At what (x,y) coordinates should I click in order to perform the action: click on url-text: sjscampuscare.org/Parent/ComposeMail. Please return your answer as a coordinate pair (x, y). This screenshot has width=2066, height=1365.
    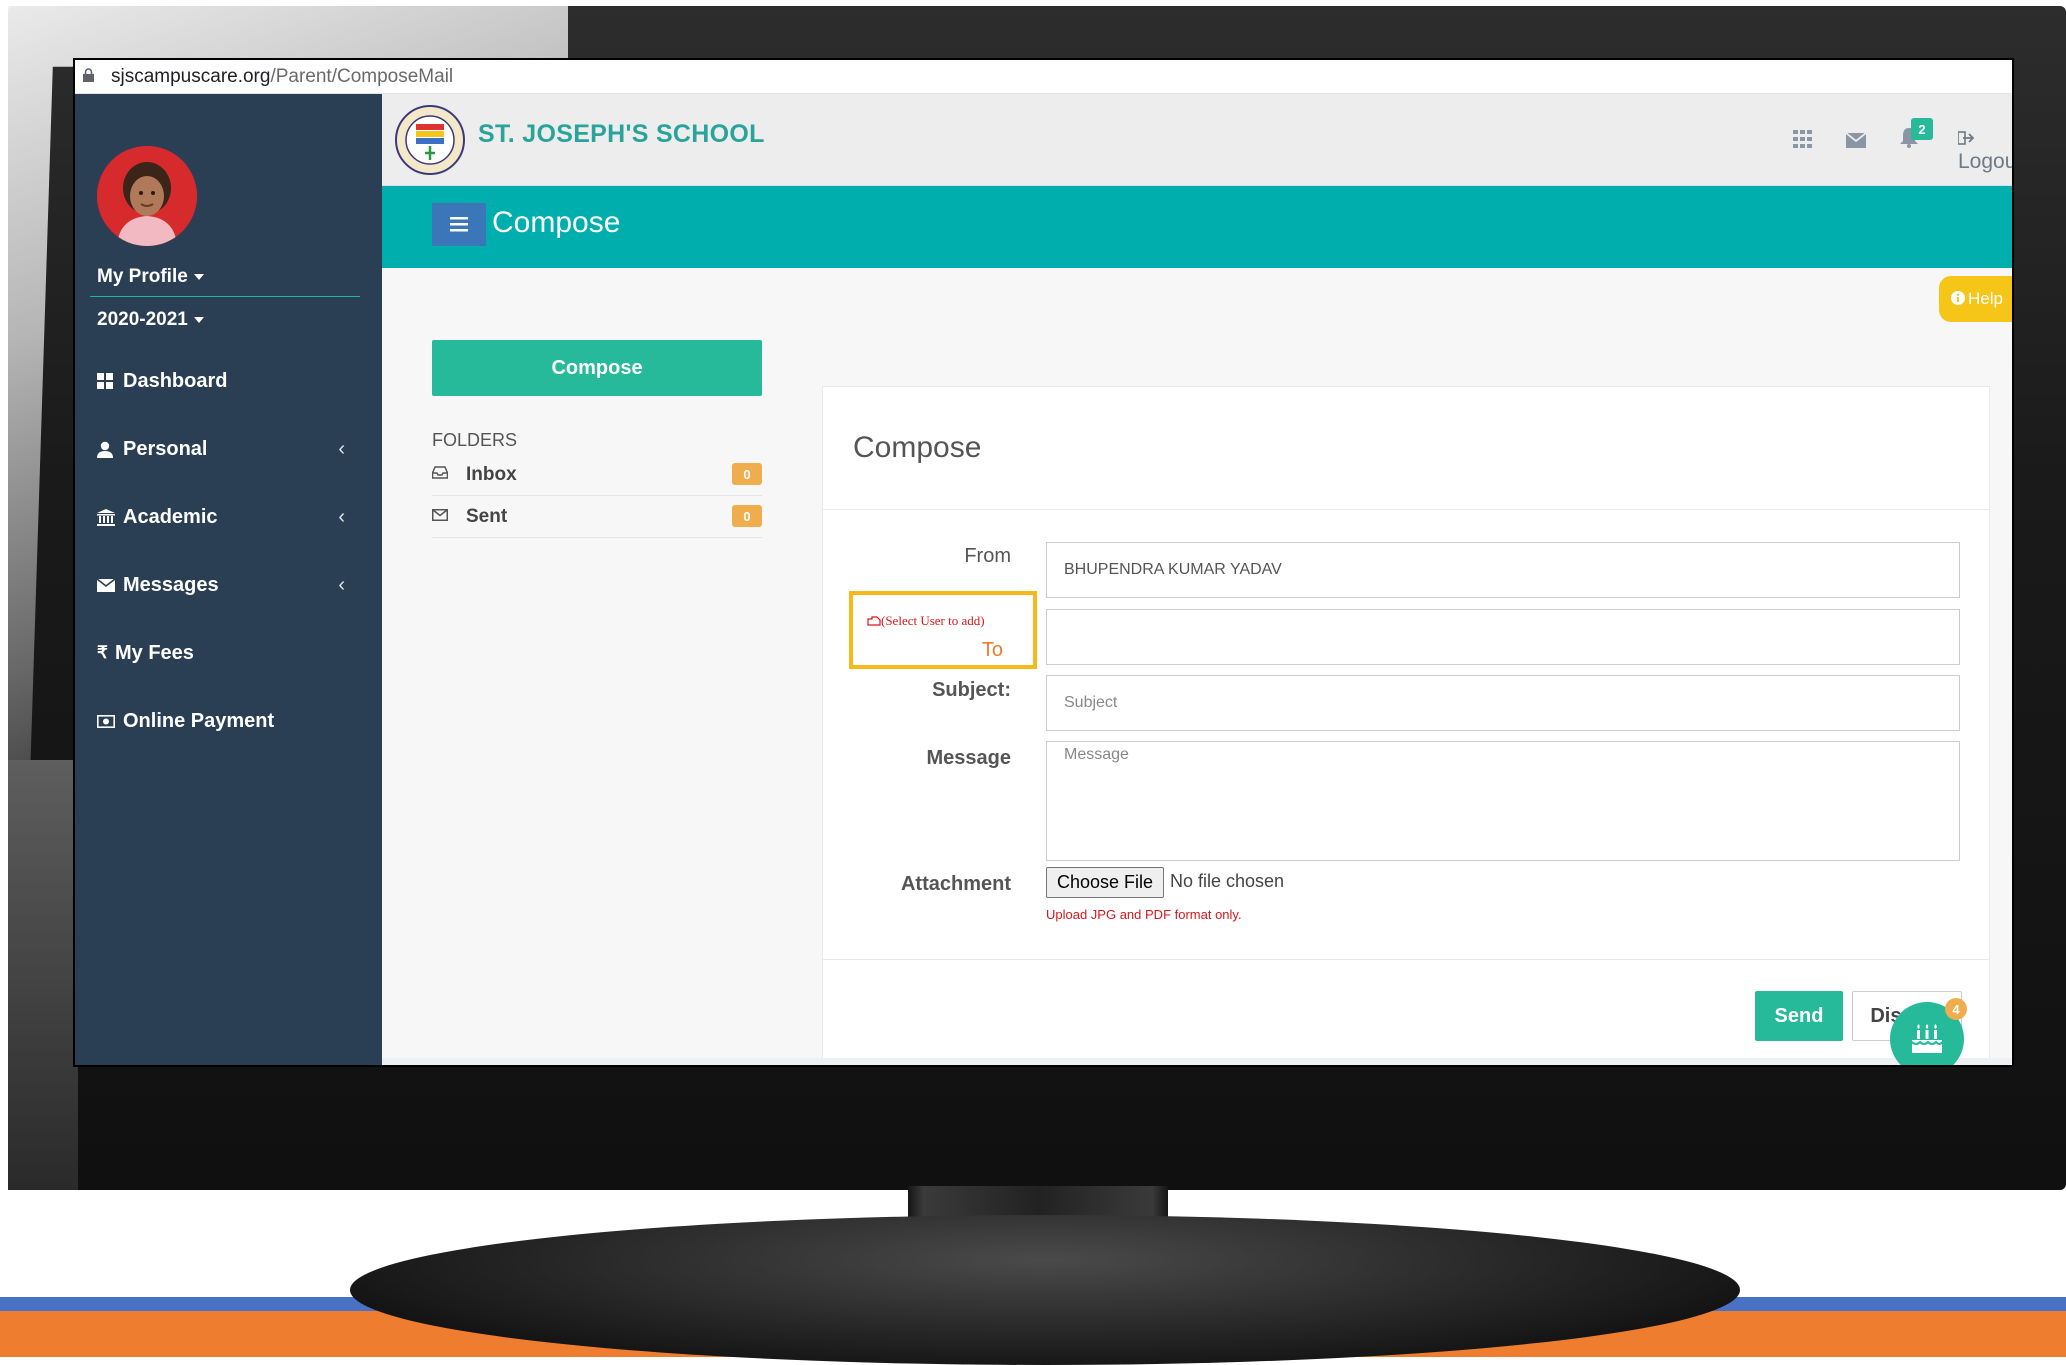
    Looking at the image, I should click on (282, 77).